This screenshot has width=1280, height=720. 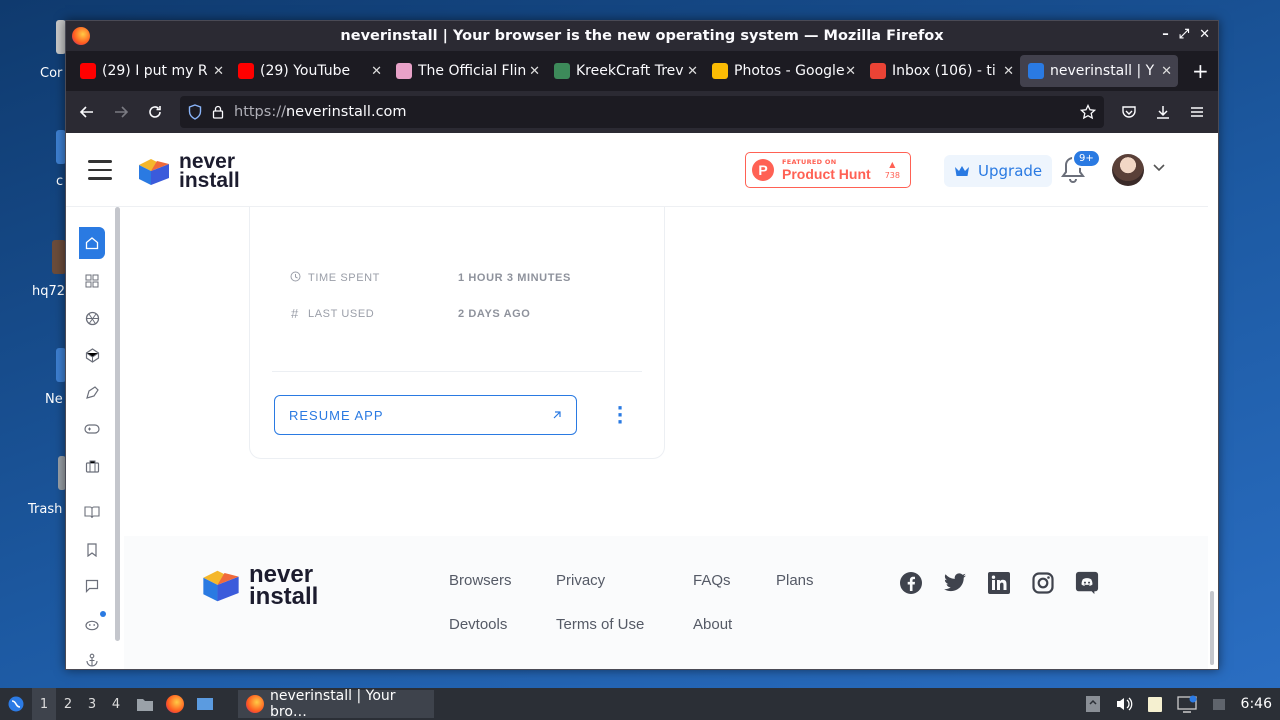 I want to click on minimize-button: –, so click(x=1165, y=34).